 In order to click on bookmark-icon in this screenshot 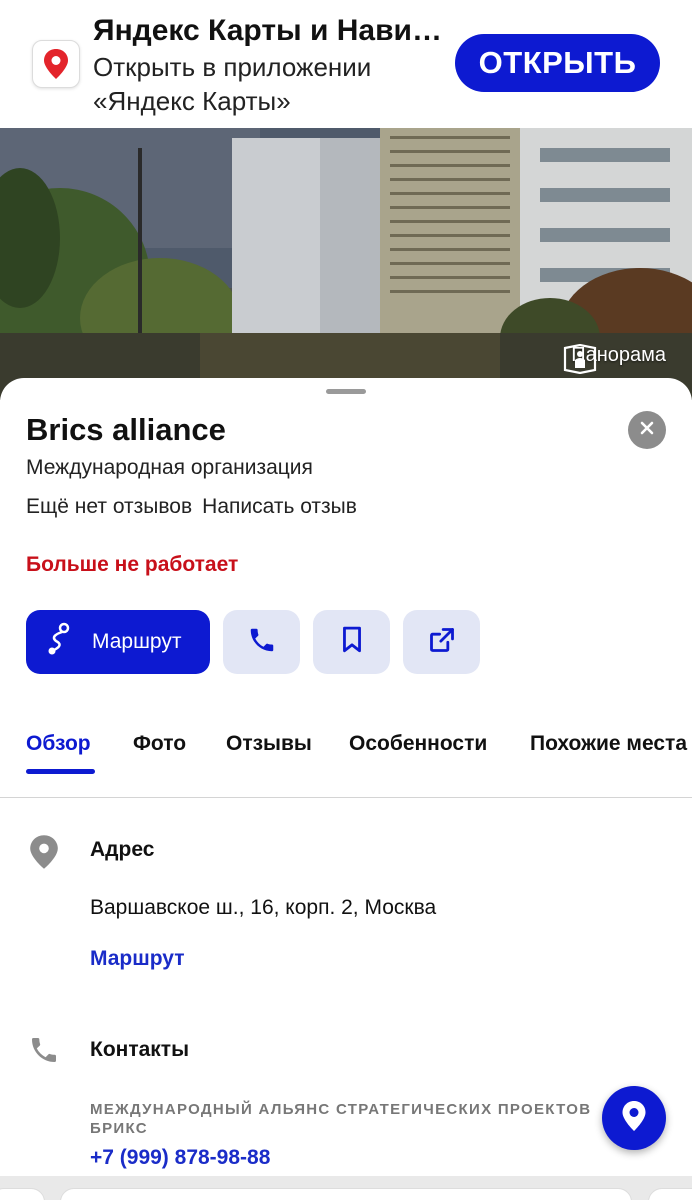, I will do `click(352, 642)`.